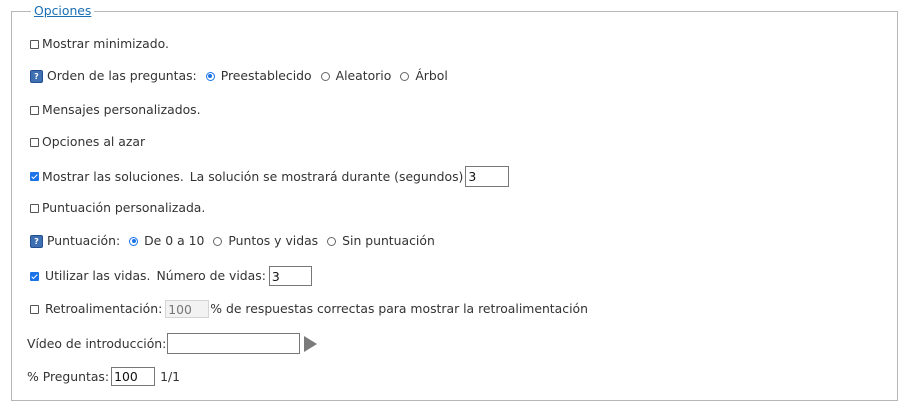 The image size is (908, 409). Describe the element at coordinates (34, 176) in the screenshot. I see `show-solutions-checkbox` at that location.